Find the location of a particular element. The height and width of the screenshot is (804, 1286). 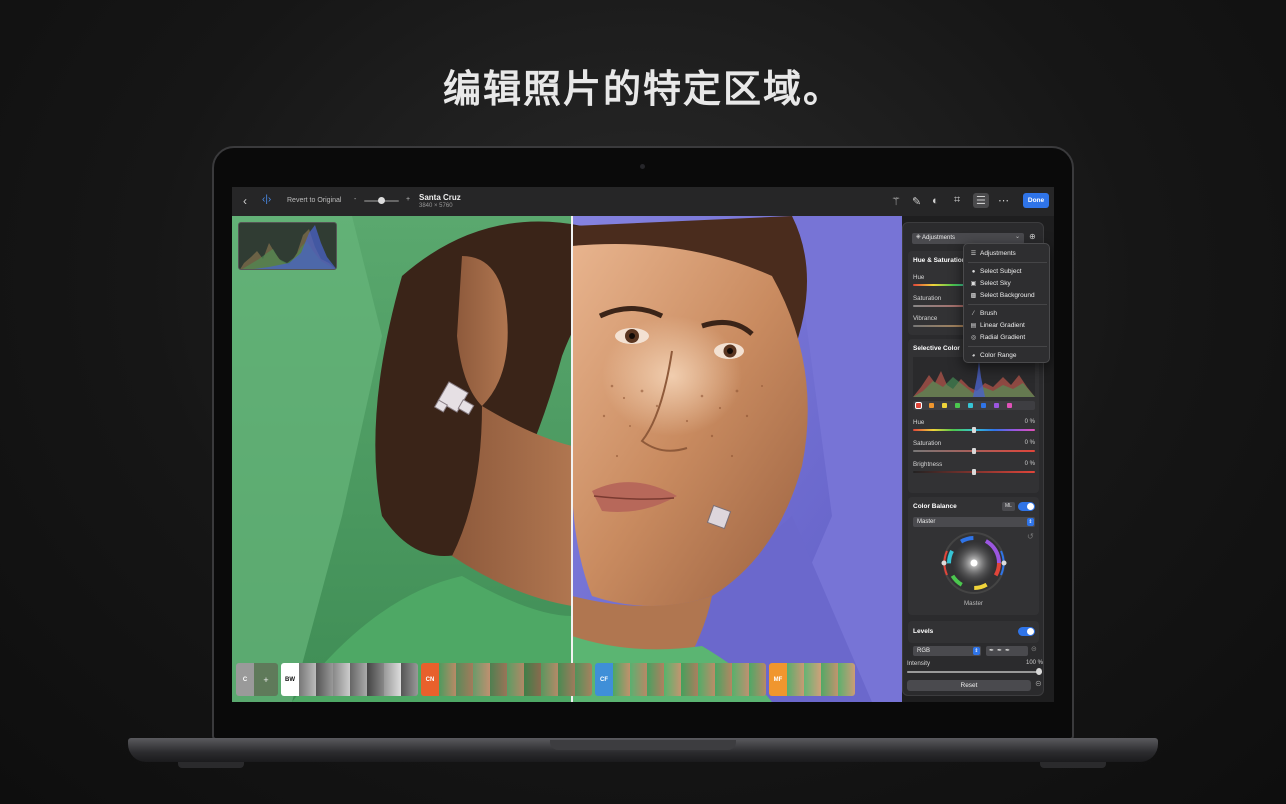

preset-tag: CF is located at coordinates (604, 679).